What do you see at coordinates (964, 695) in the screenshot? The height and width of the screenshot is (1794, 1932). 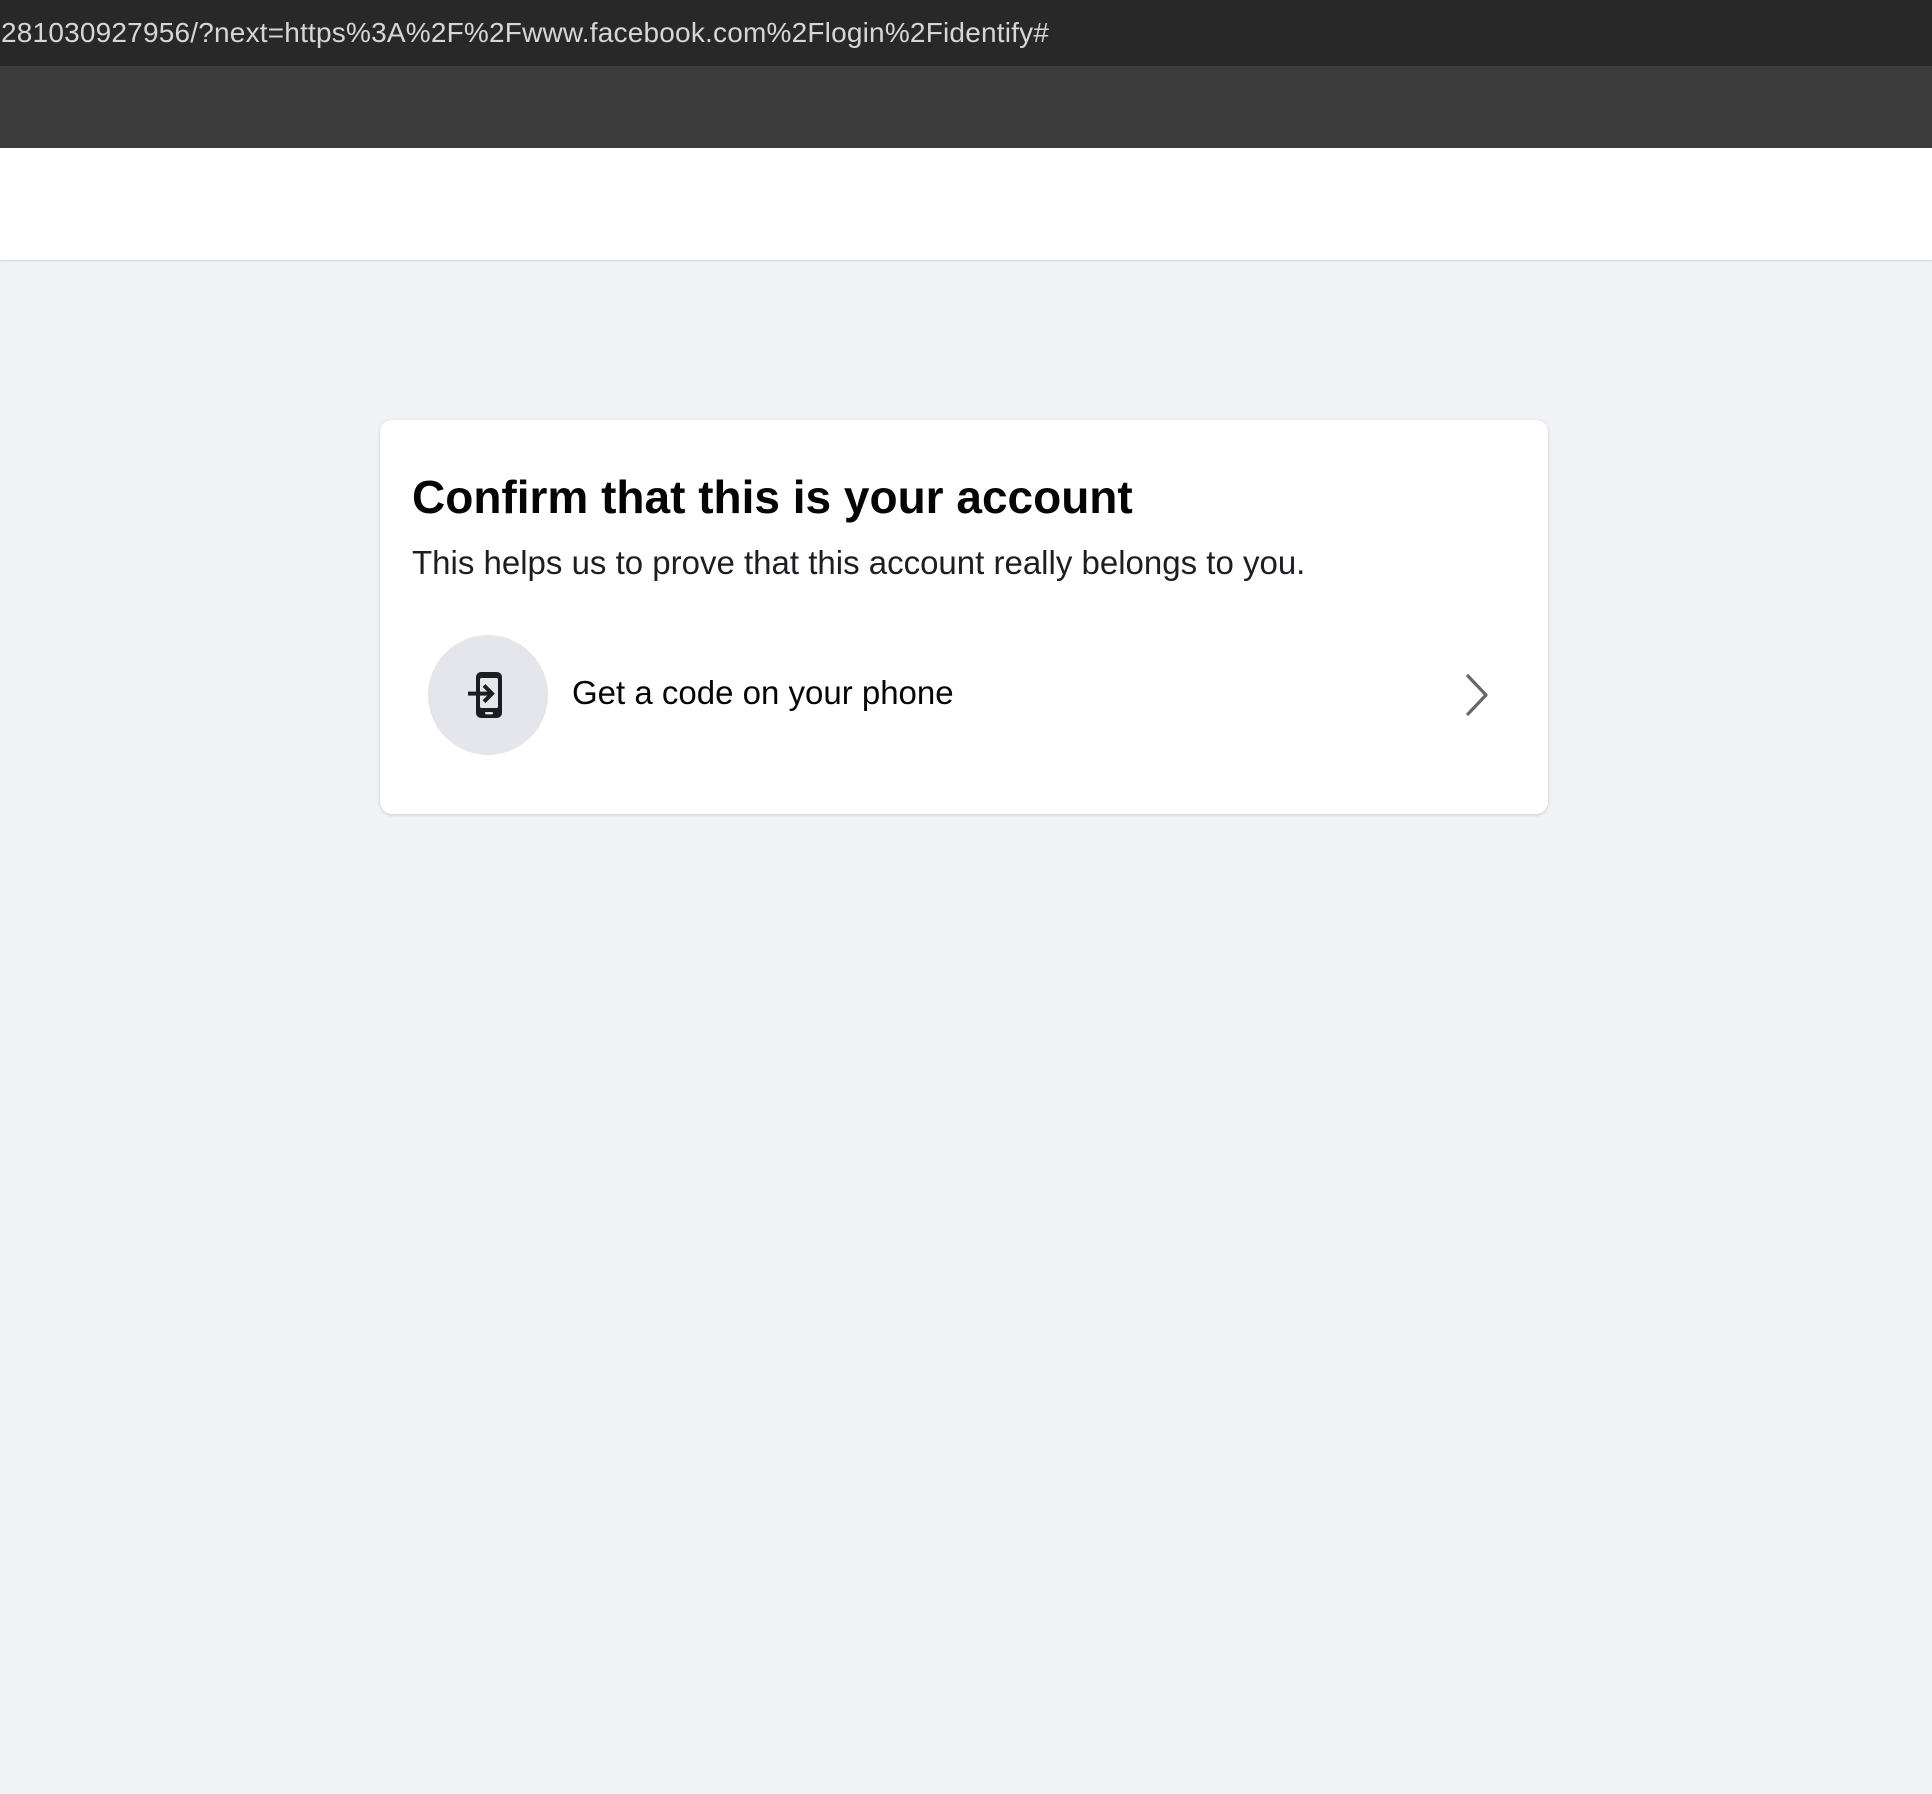 I see `get-code-on-phone-option: Get a code on your phone` at bounding box center [964, 695].